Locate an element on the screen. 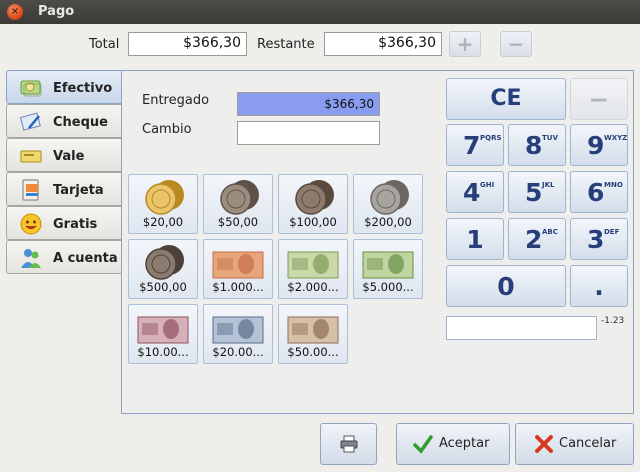  key-9: 9 WXYZ is located at coordinates (599, 145).